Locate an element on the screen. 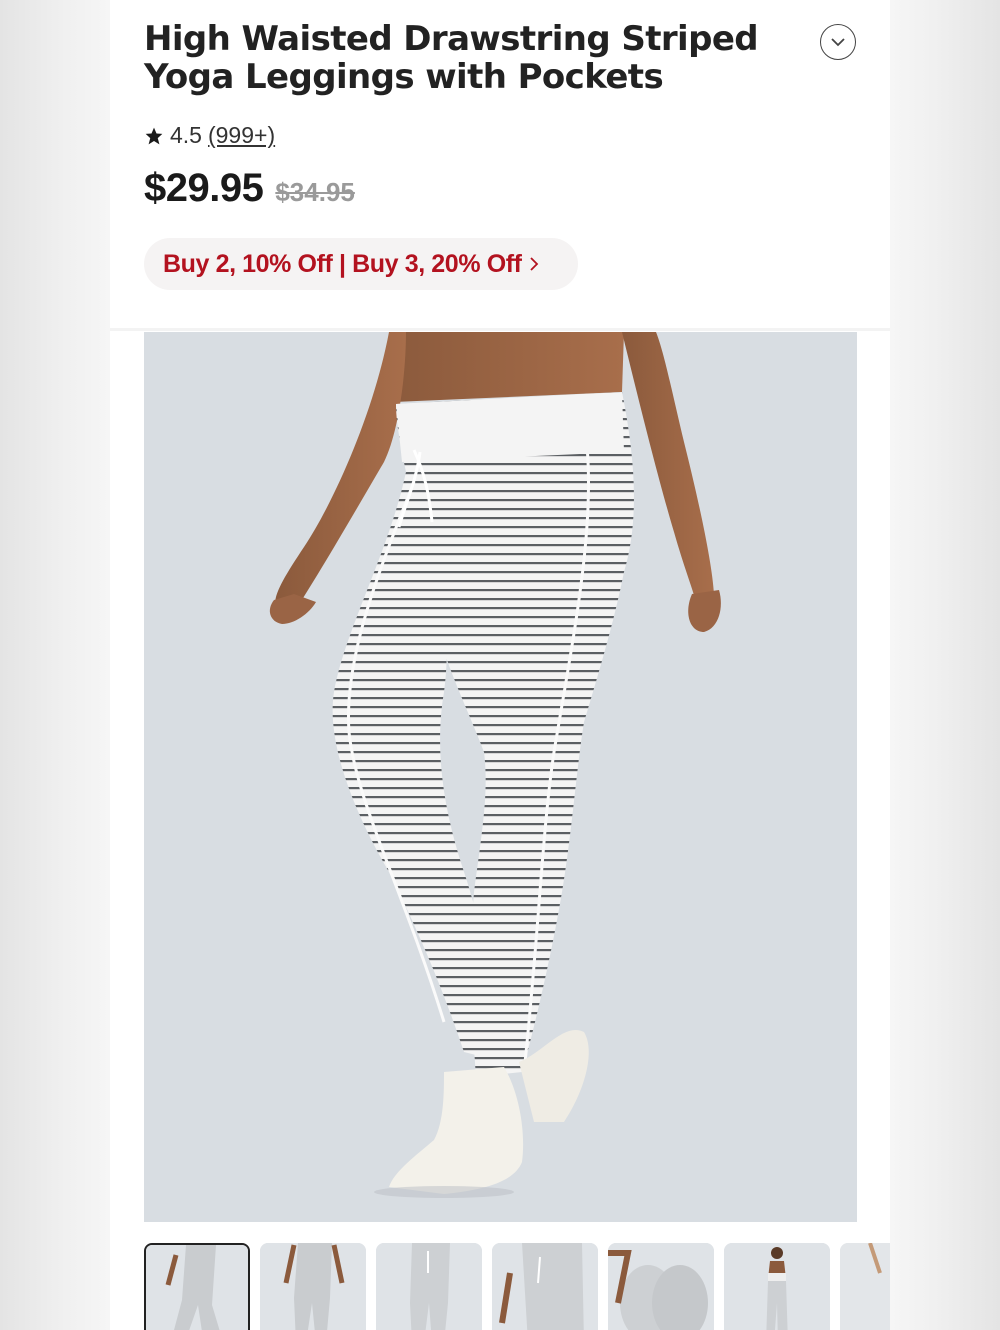 The width and height of the screenshot is (1000, 1330). promo-banner: Buy 2, 10% Off | Buy 3, 20% Off is located at coordinates (361, 264).